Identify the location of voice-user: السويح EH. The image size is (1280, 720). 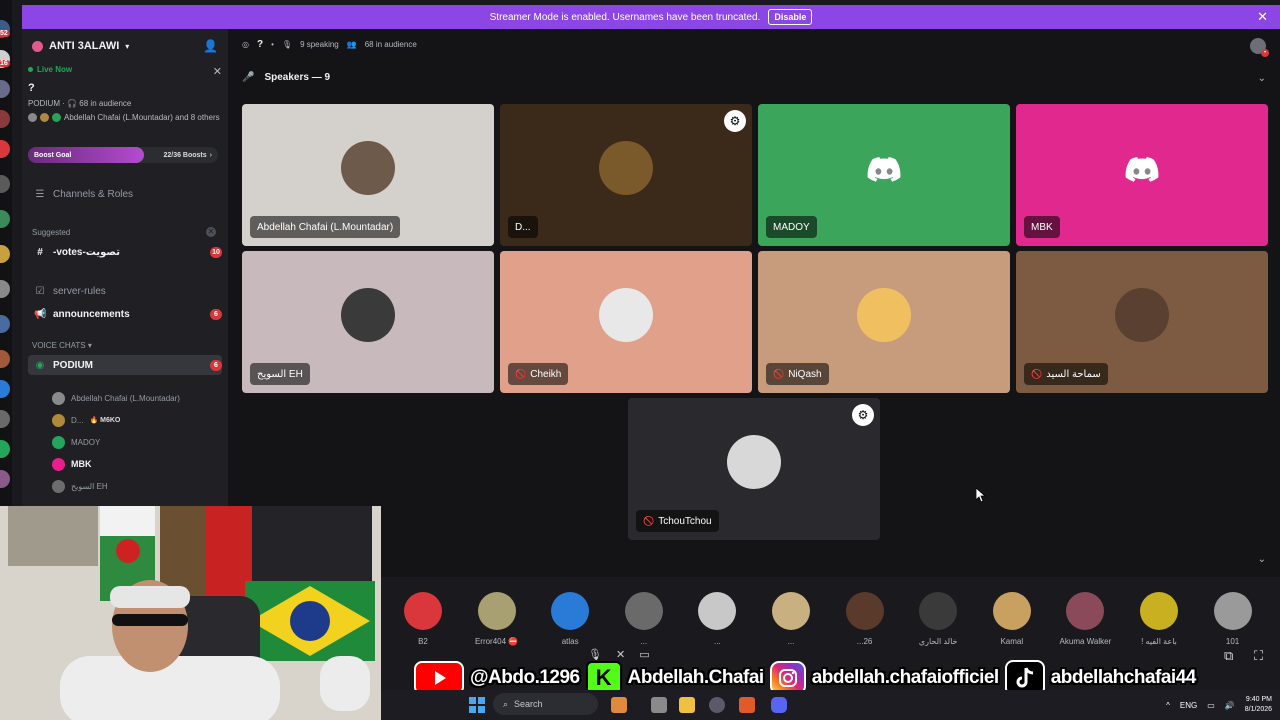
(80, 486).